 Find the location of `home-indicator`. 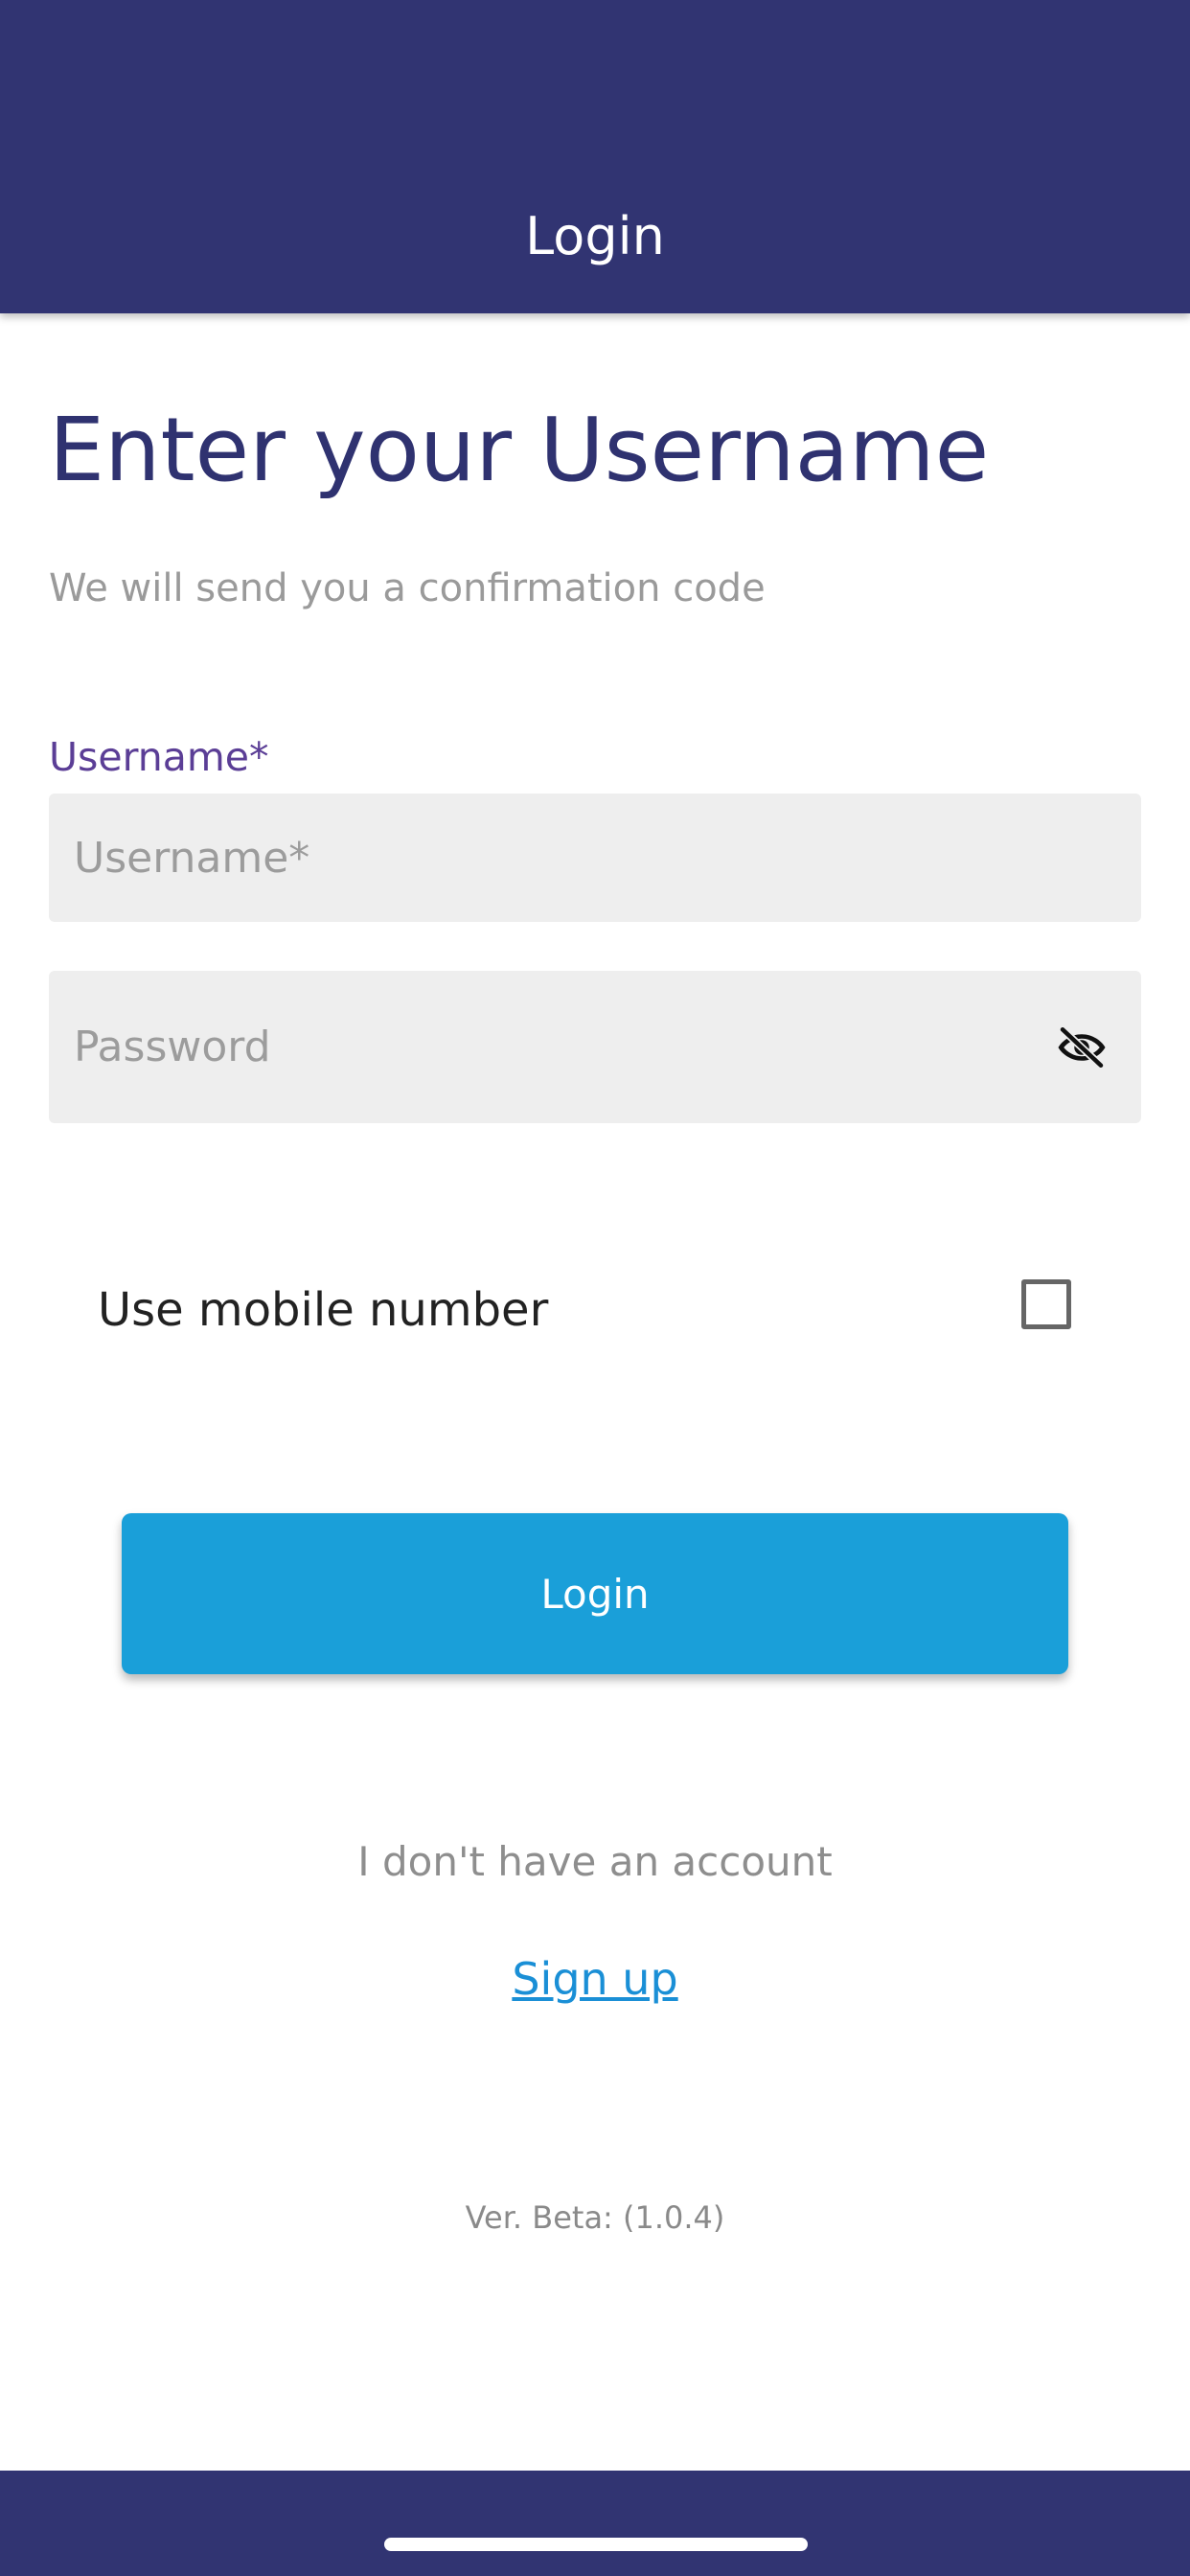

home-indicator is located at coordinates (596, 2544).